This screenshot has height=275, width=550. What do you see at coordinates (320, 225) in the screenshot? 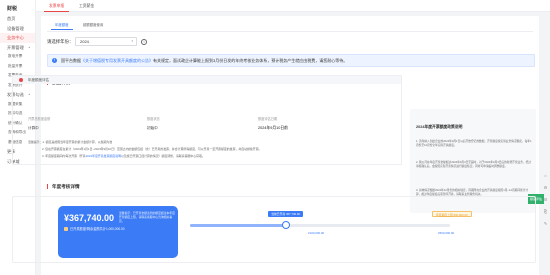
I see `quota-progress-track` at bounding box center [320, 225].